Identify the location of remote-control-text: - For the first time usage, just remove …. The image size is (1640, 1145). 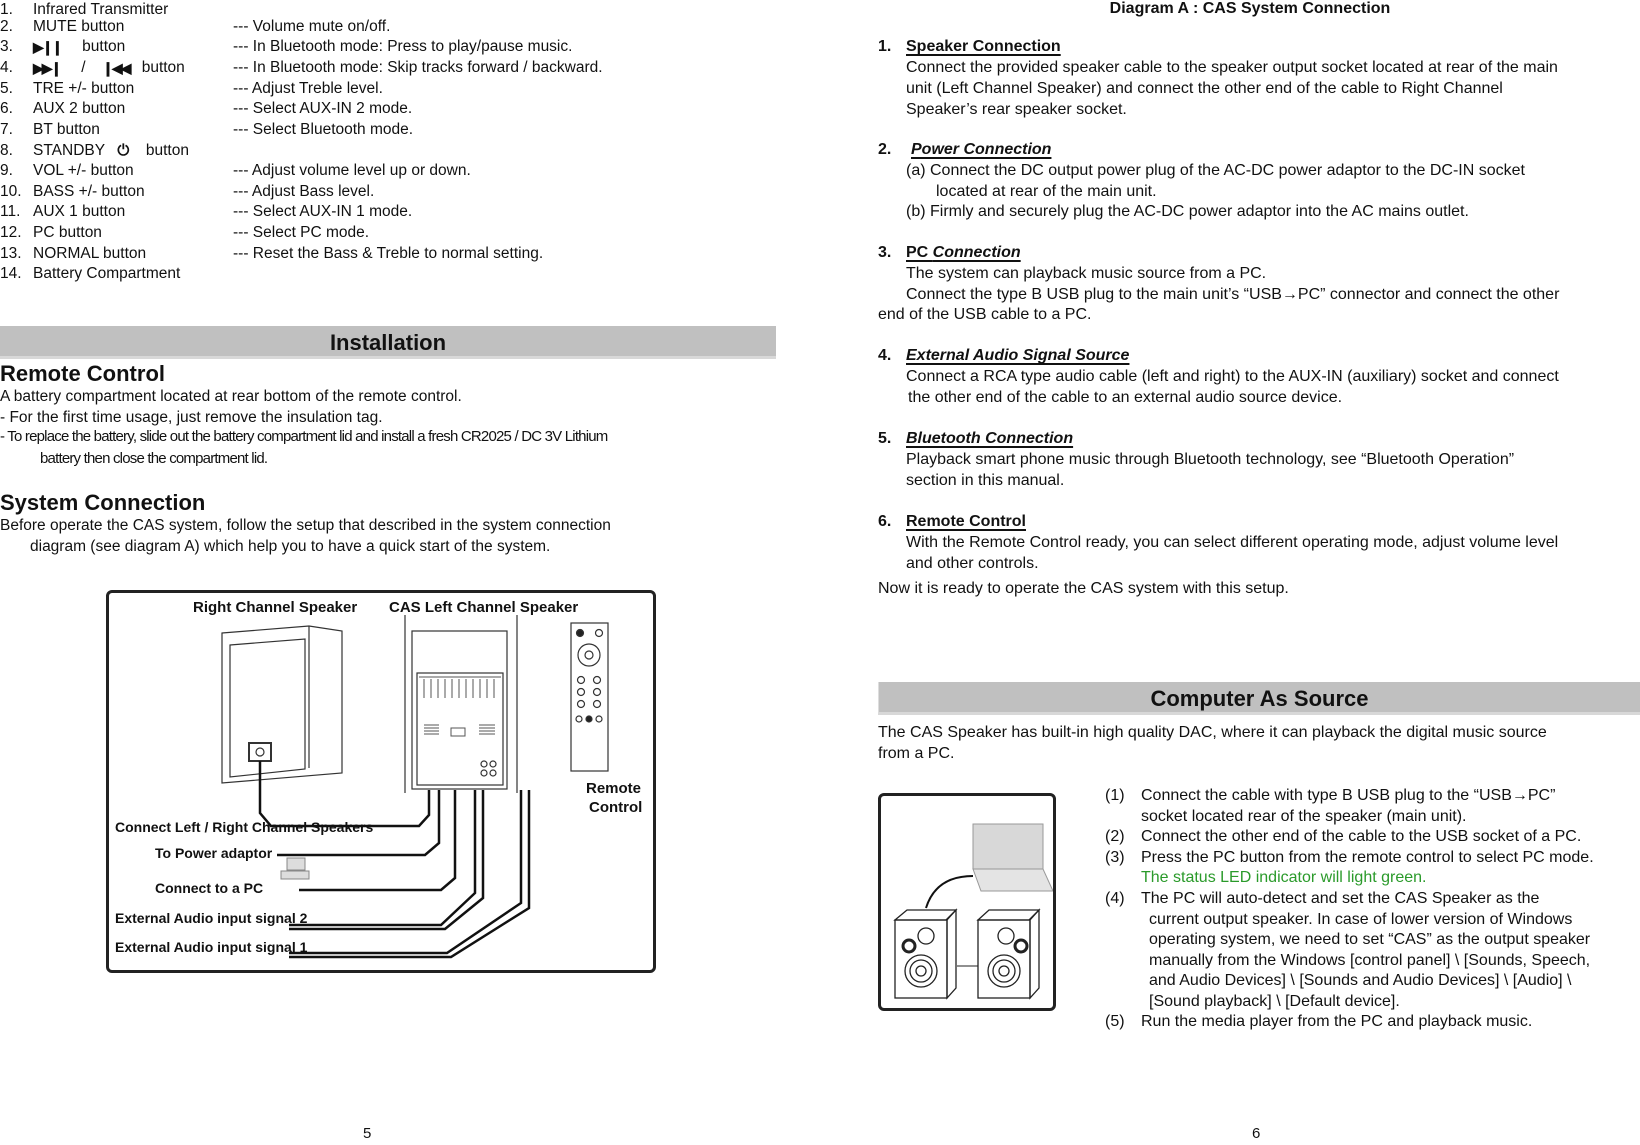
(191, 417).